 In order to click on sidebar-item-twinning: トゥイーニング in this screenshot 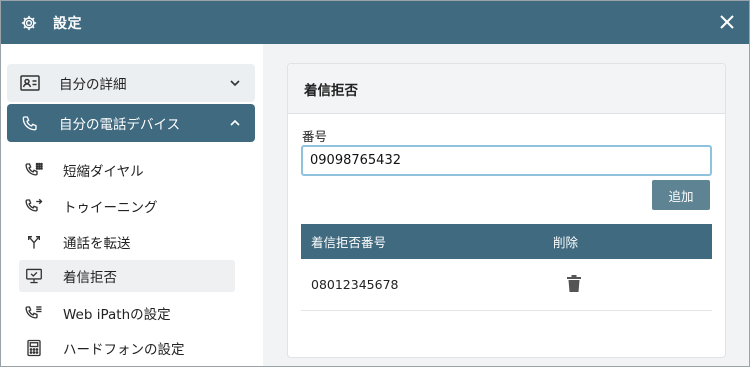, I will do `click(127, 206)`.